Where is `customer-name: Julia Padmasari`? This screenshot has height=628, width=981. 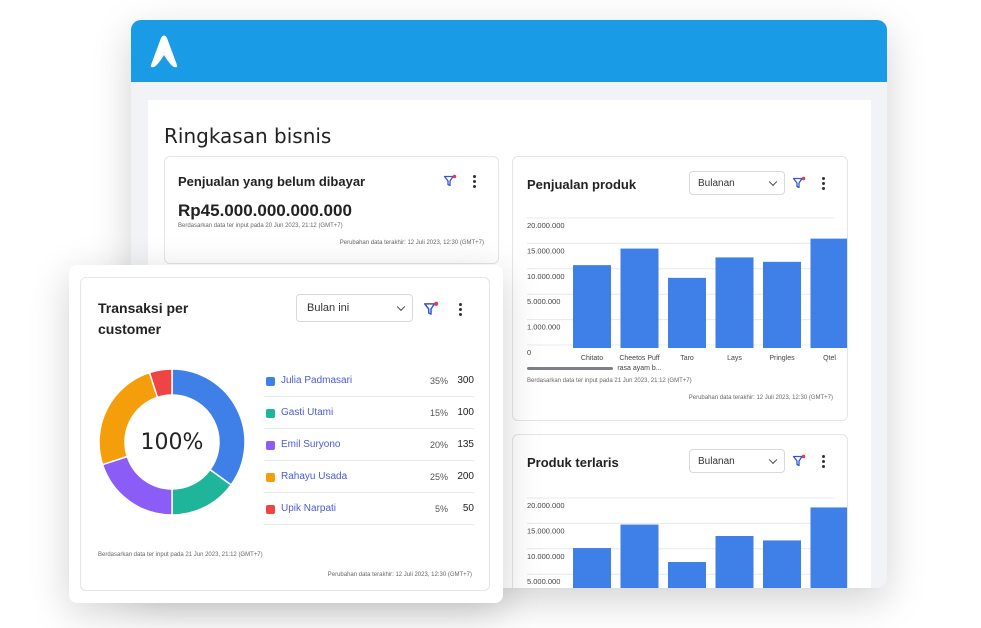
customer-name: Julia Padmasari is located at coordinates (316, 380).